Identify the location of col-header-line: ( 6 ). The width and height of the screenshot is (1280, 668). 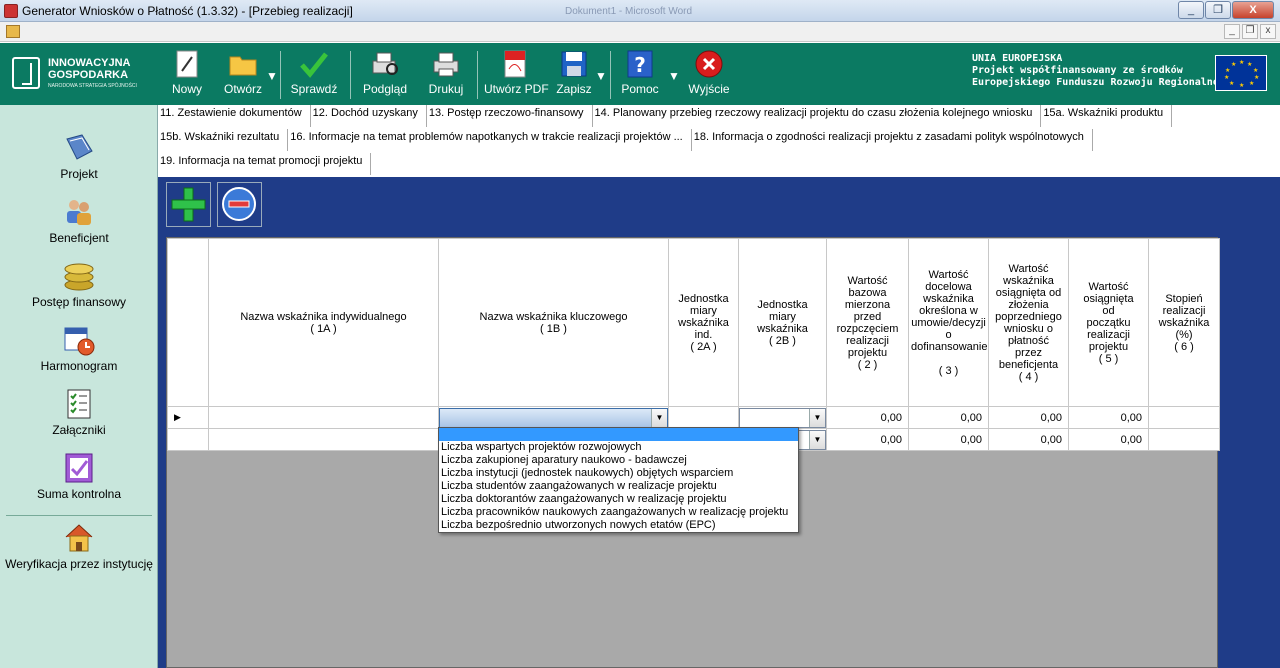
(1184, 346).